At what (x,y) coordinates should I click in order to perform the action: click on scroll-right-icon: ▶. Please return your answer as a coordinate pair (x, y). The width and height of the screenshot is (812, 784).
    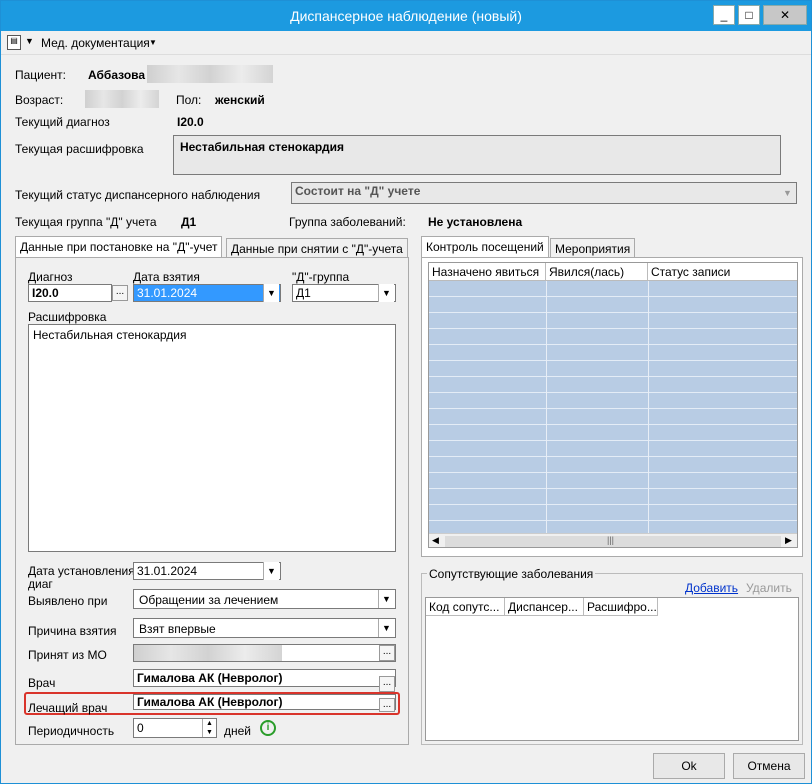
    Looking at the image, I should click on (788, 540).